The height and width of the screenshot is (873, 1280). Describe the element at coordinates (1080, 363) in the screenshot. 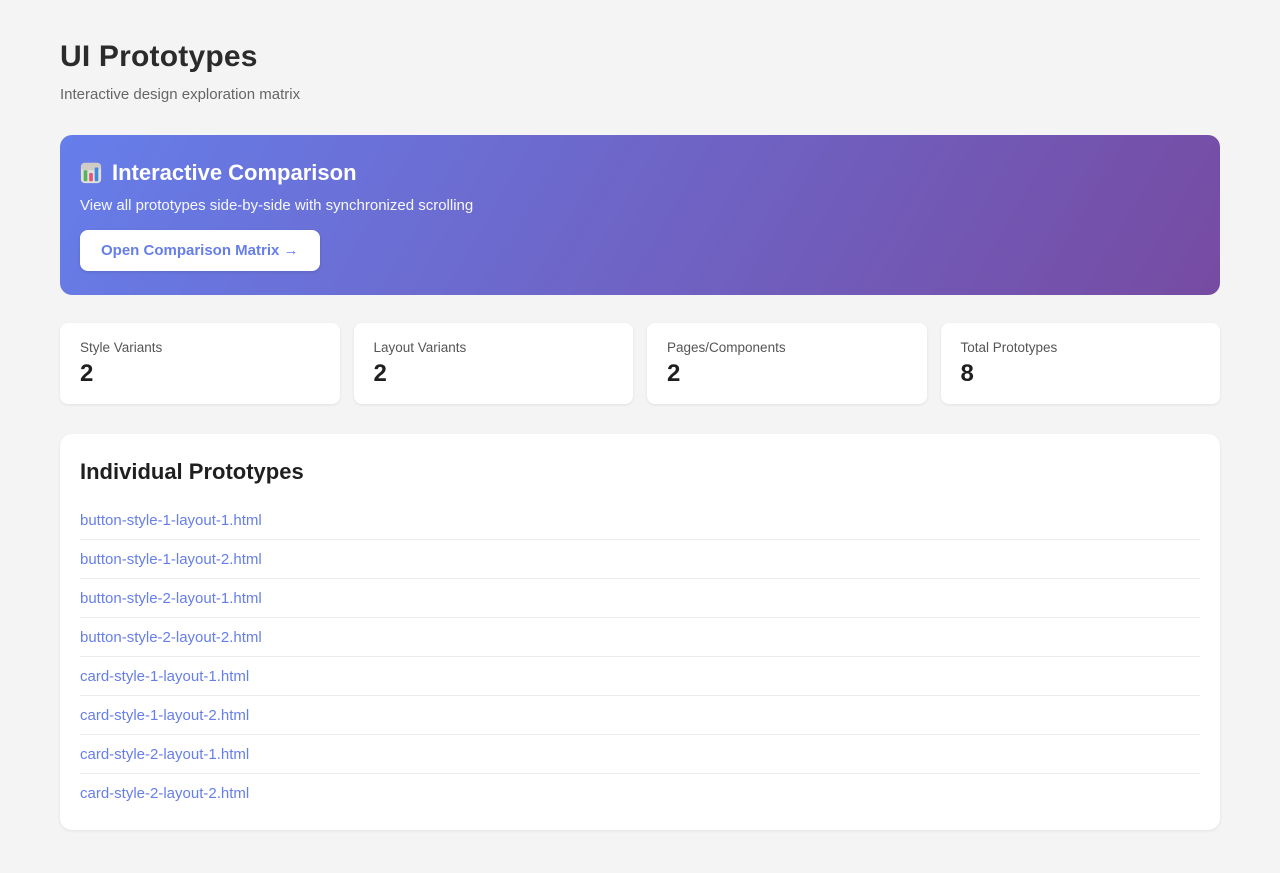

I see `stat-card-total-prototypes: Total Prototypes 8` at that location.